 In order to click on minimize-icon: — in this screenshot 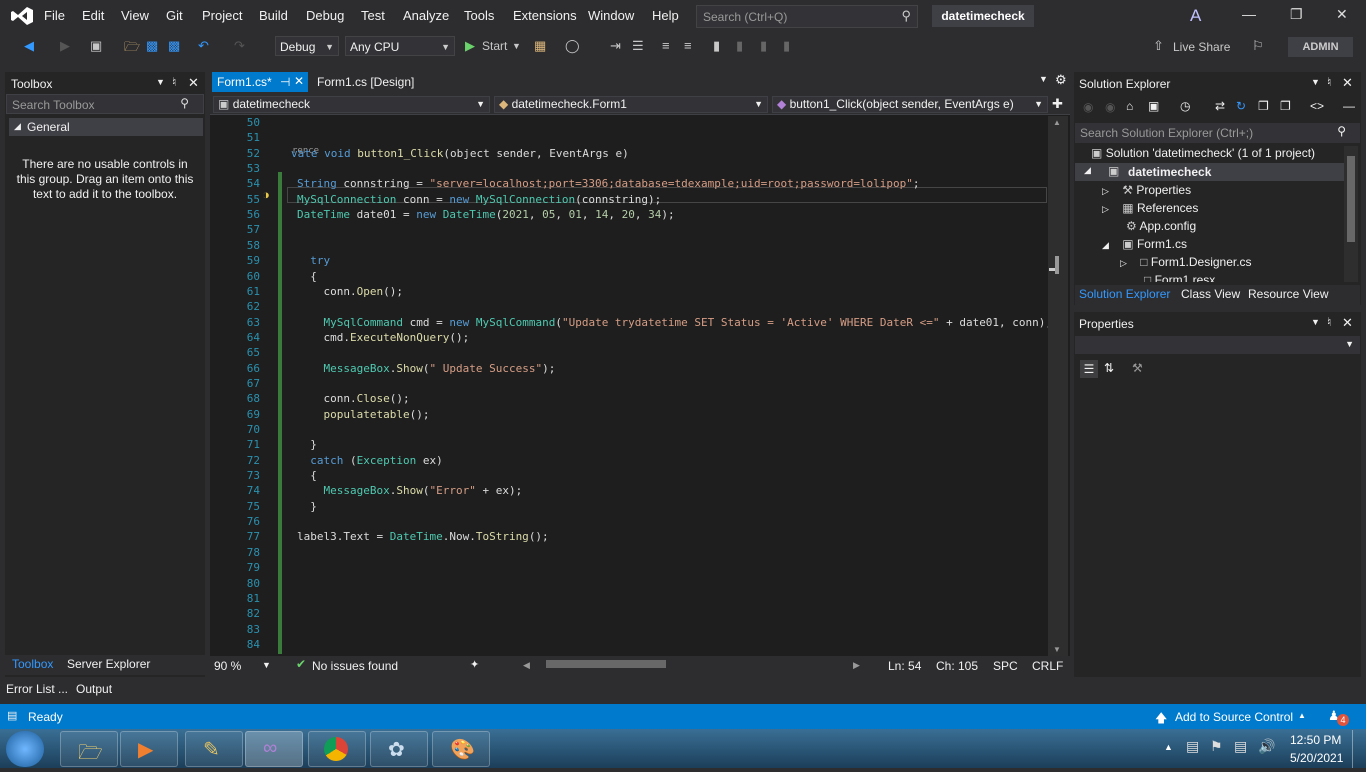, I will do `click(1249, 14)`.